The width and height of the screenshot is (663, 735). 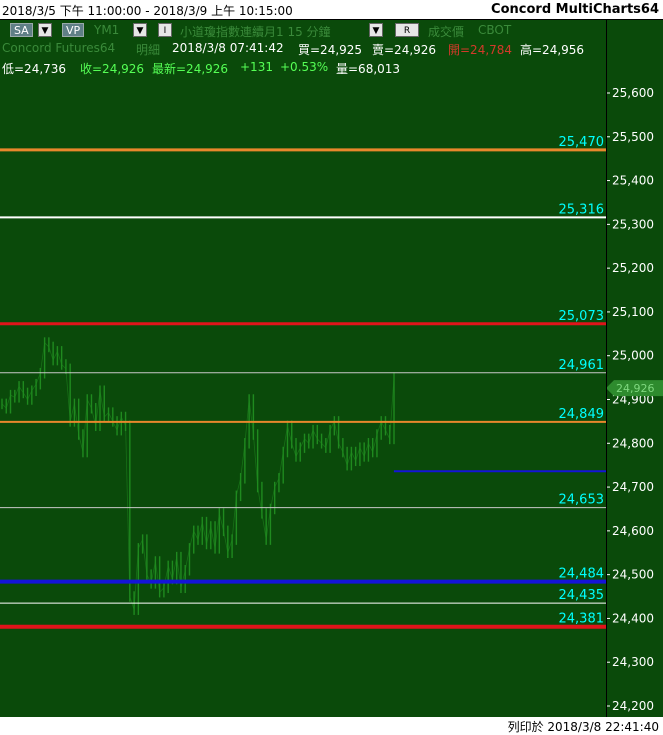 I want to click on sa-dropdown-button: ▼, so click(x=45, y=30).